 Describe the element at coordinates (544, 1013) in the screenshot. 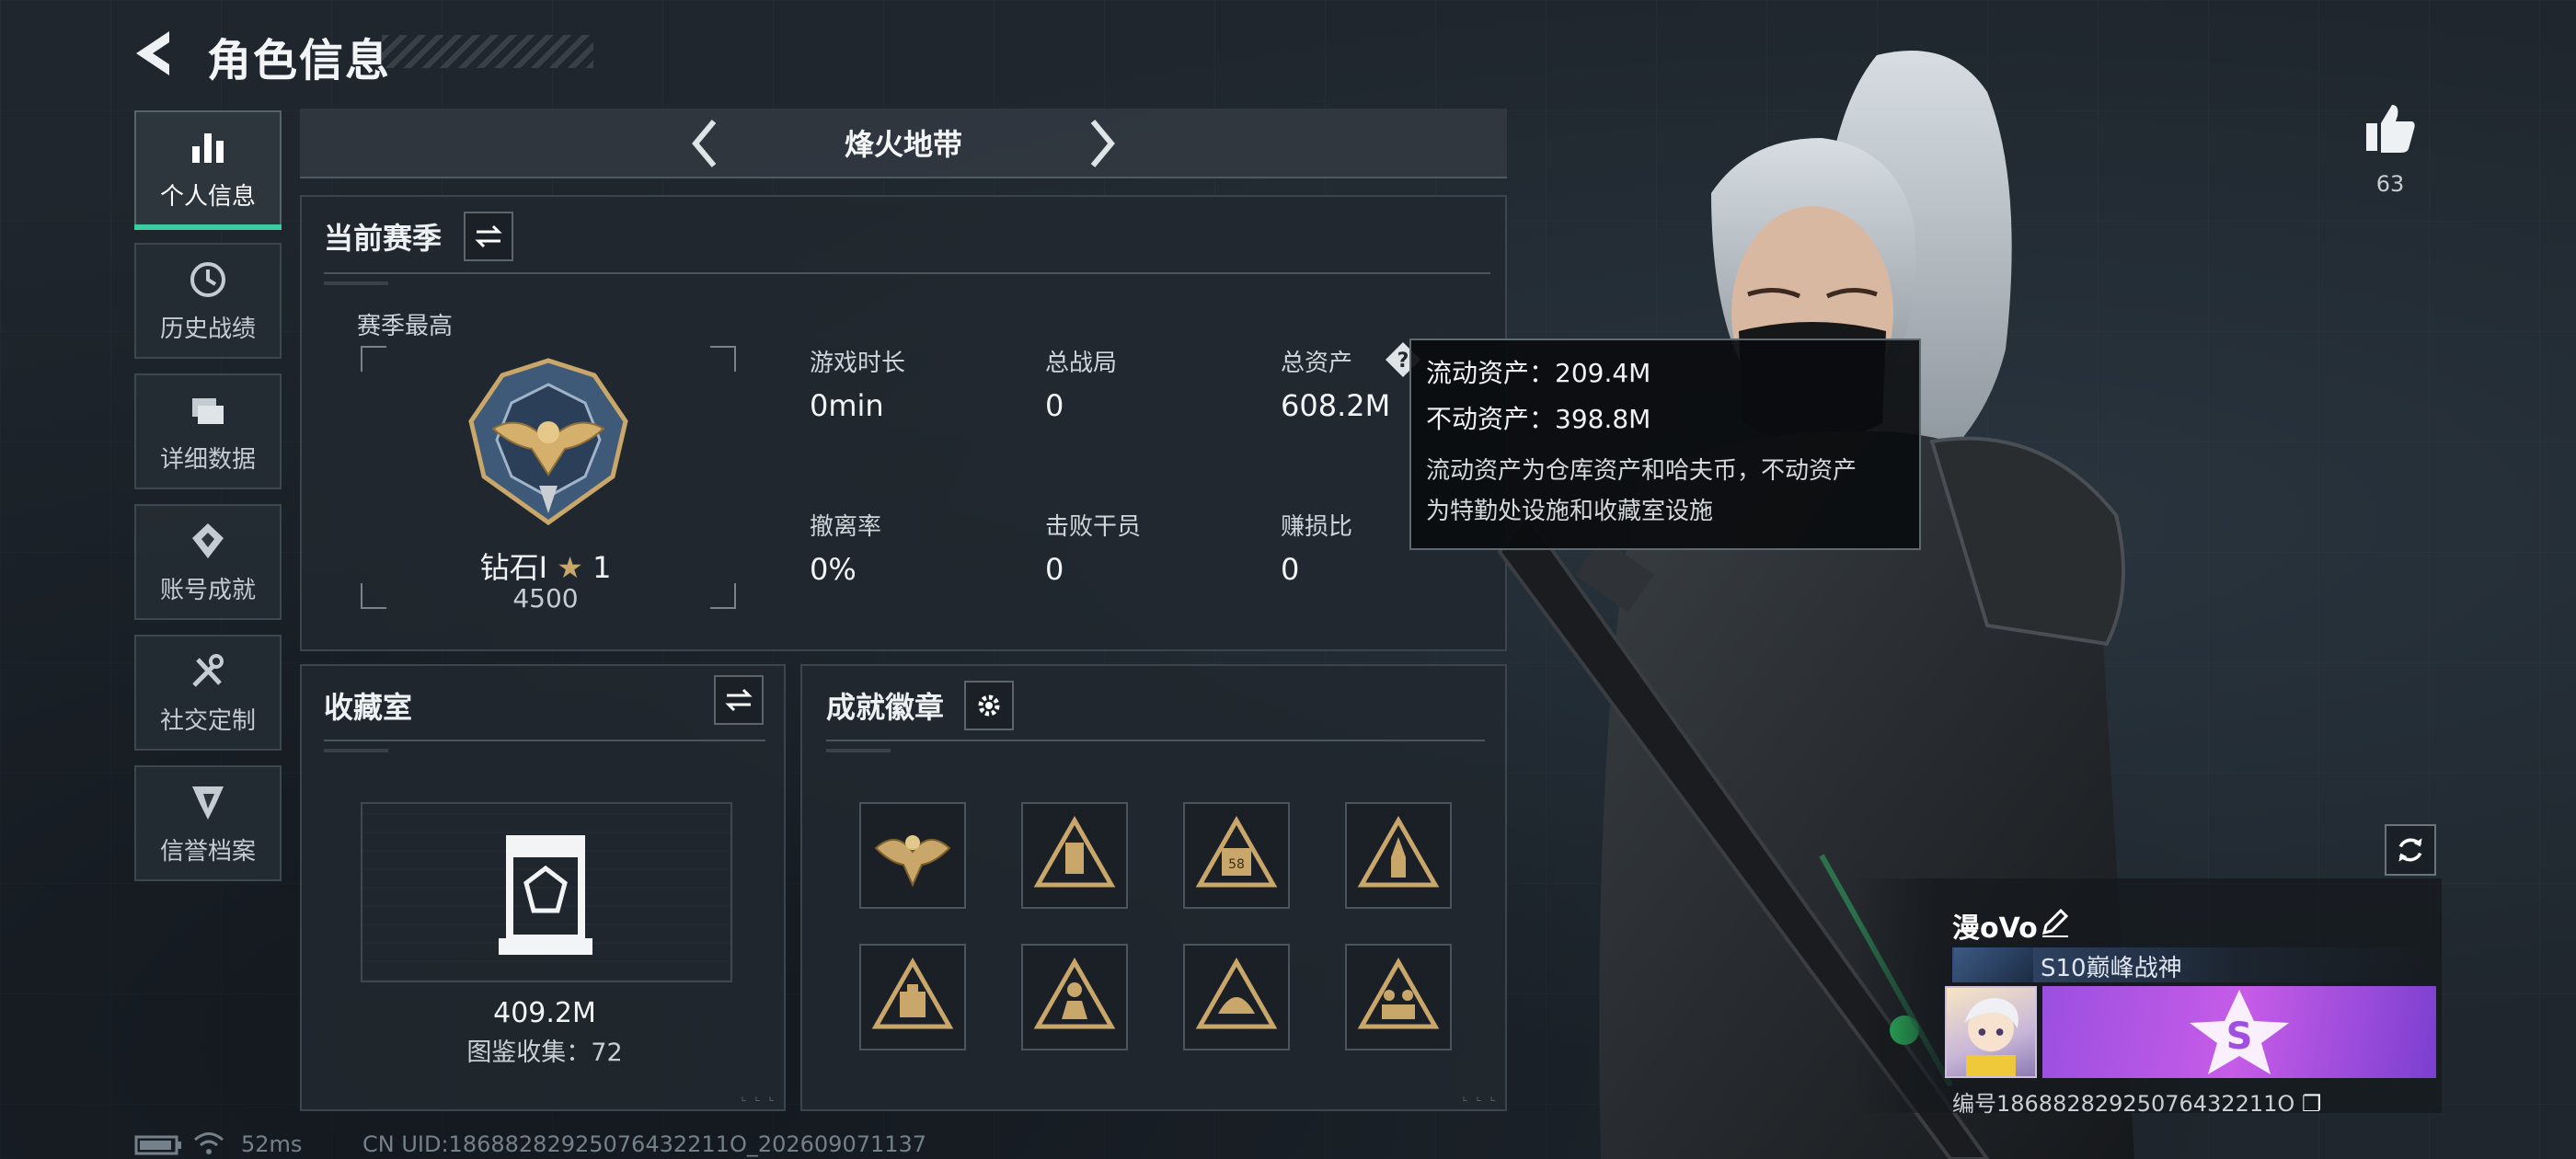

I see `collection-value: 409.2M` at that location.